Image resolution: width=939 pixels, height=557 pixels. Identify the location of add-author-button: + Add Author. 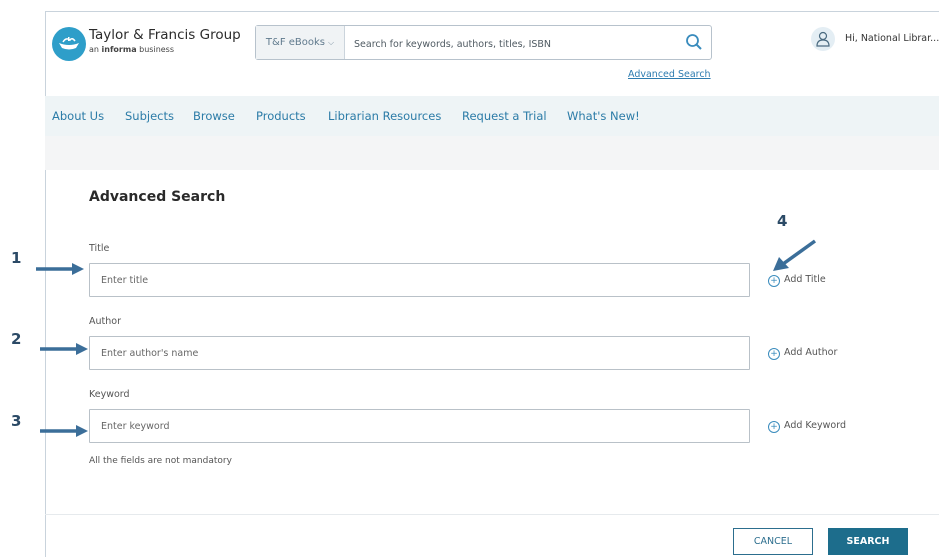
(802, 353).